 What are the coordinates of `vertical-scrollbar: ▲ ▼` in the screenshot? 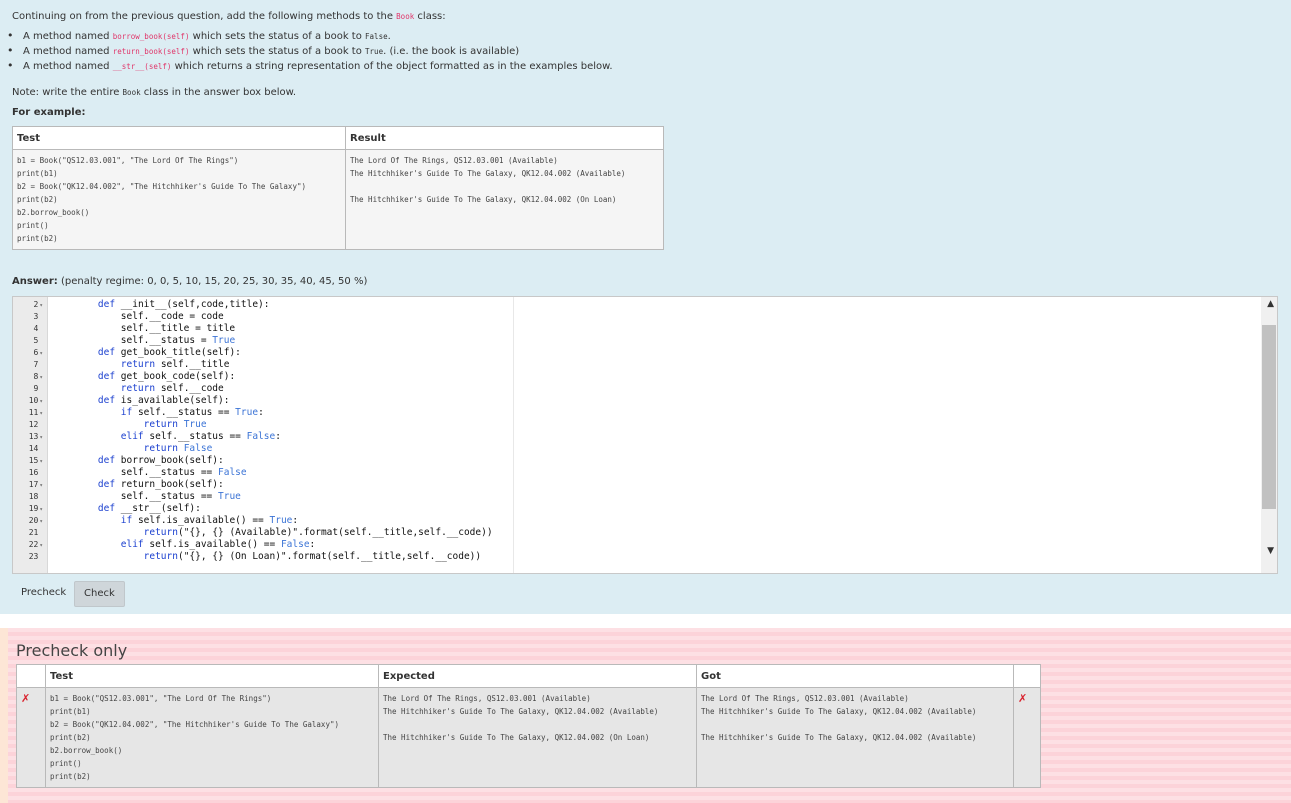 It's located at (1269, 435).